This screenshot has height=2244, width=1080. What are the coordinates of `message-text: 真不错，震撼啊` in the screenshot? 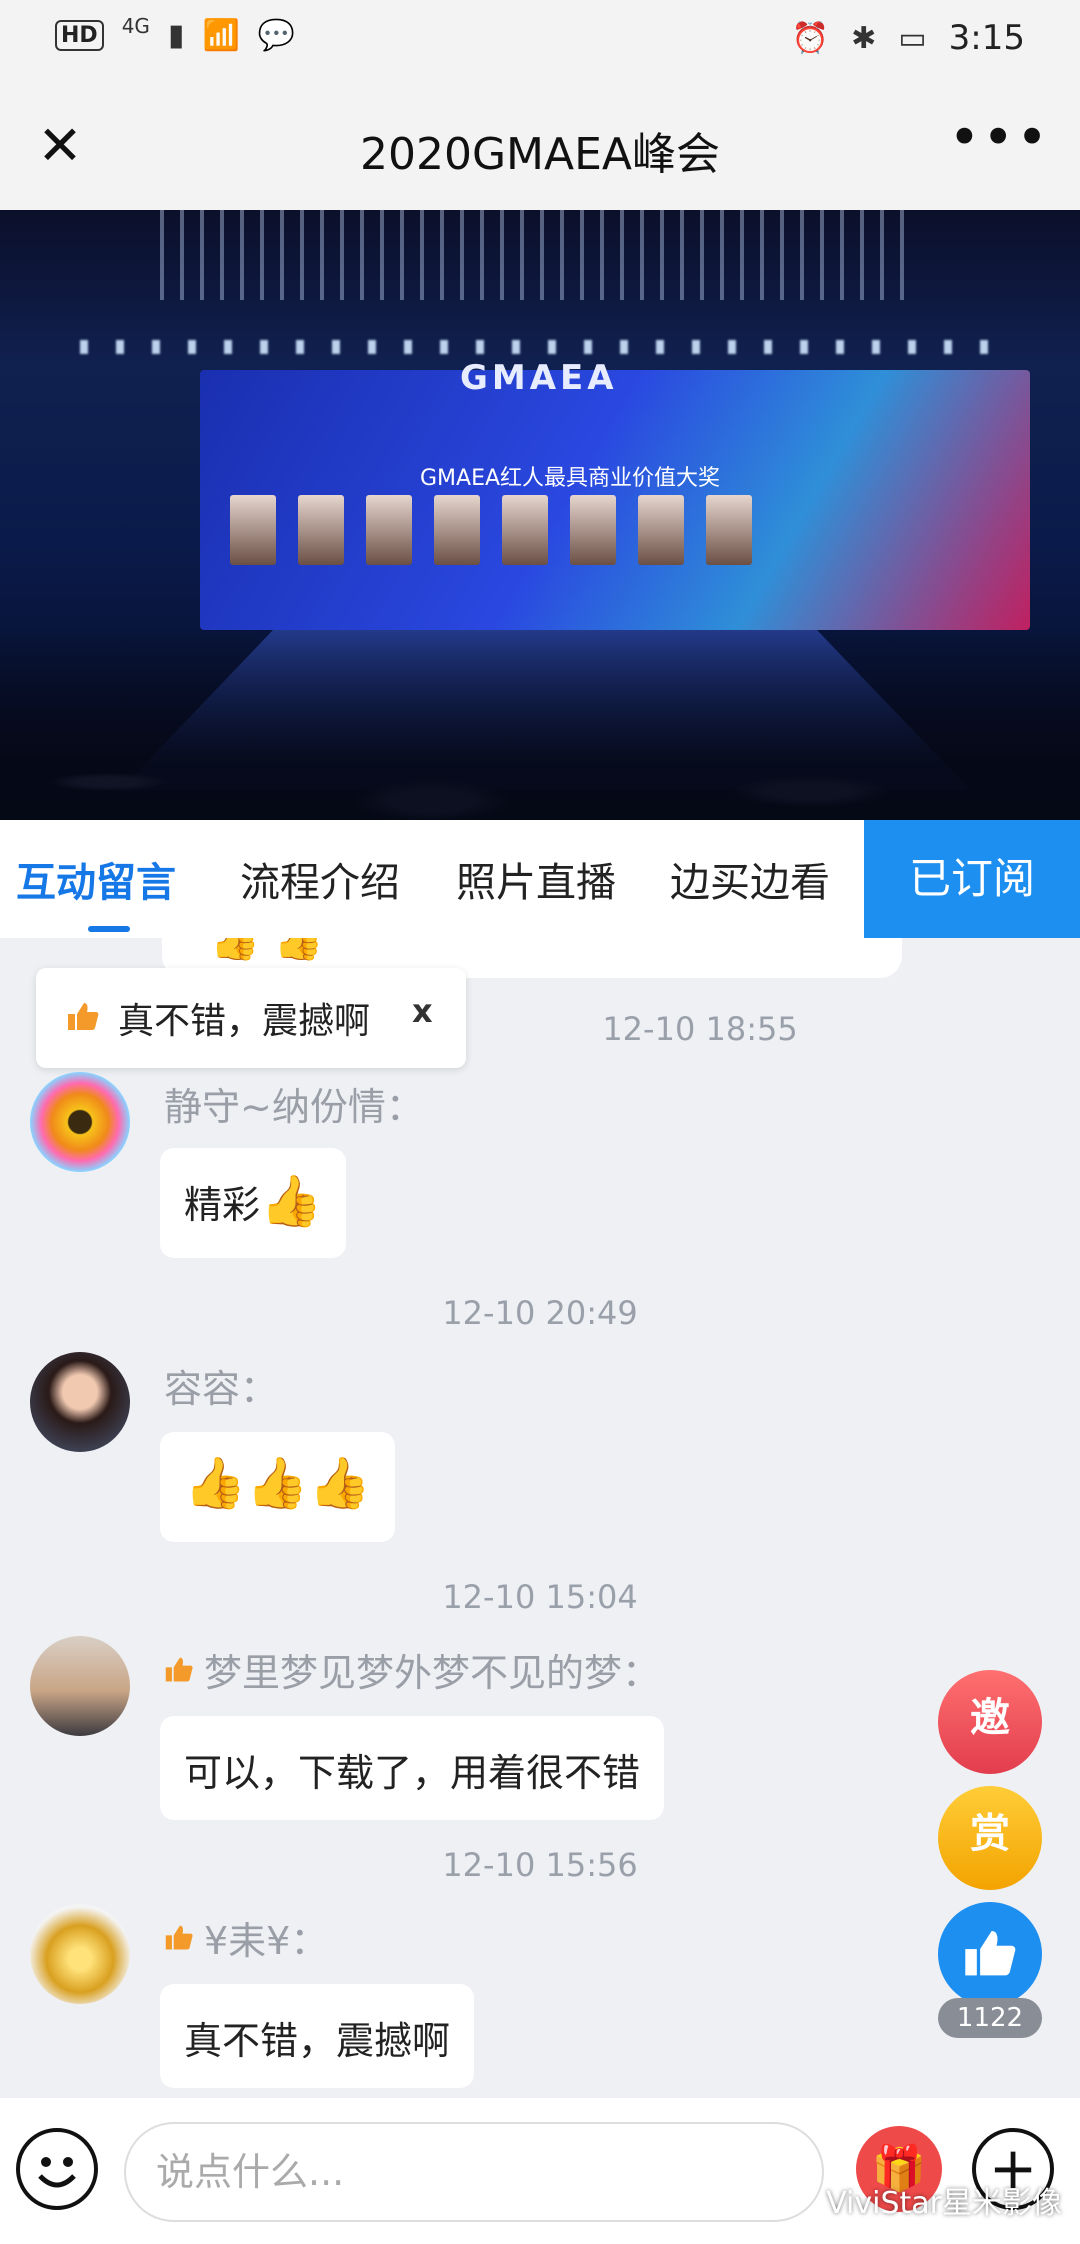 It's located at (317, 2041).